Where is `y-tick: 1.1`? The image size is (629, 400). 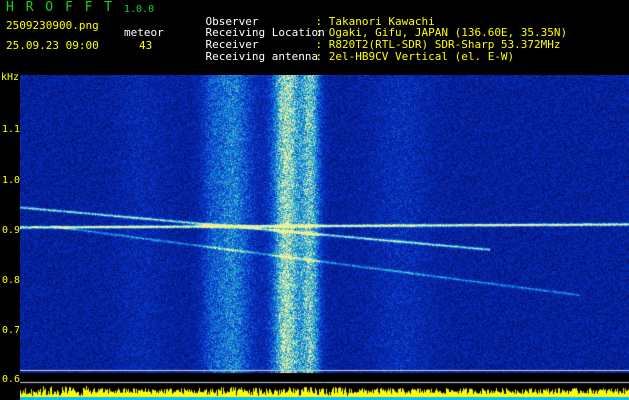
y-tick: 1.1 is located at coordinates (11, 129).